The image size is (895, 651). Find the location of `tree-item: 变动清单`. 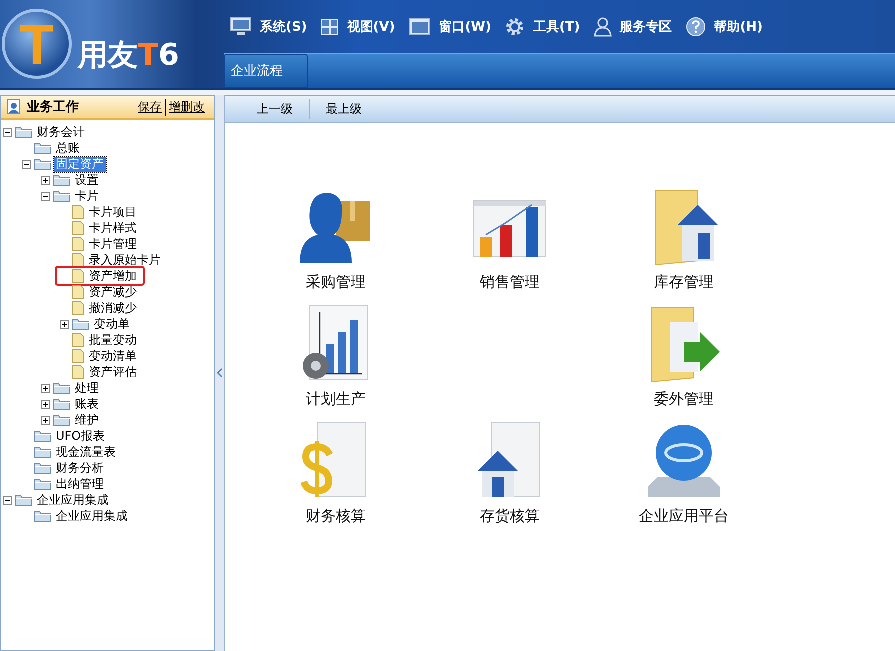

tree-item: 变动清单 is located at coordinates (113, 356).